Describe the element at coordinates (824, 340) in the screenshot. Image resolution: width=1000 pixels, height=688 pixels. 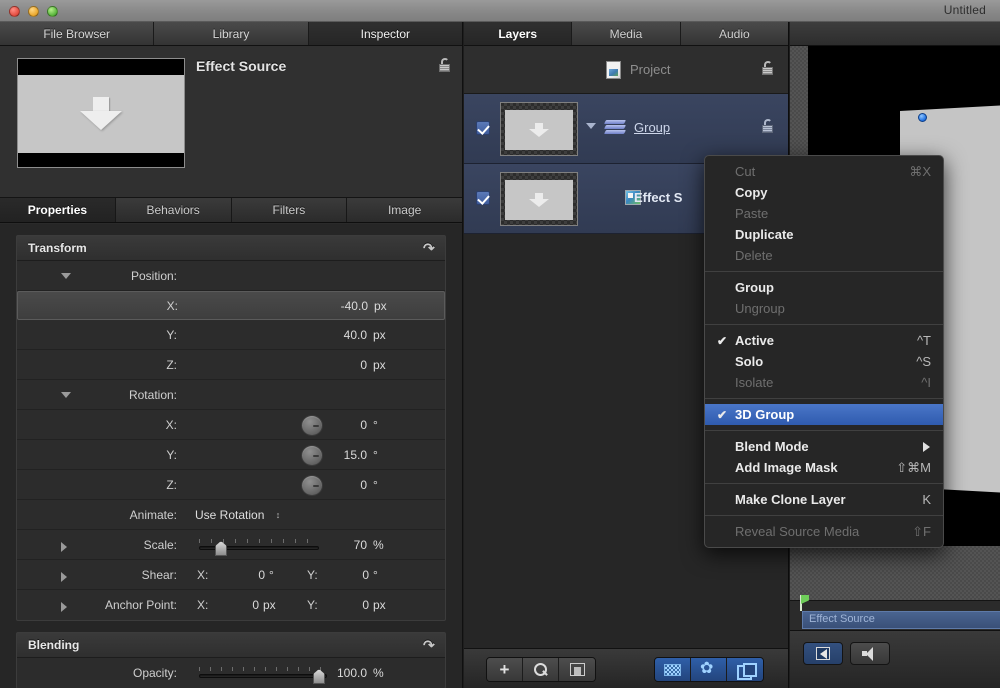
I see `menu-item-active: ✔ Active ^T` at that location.